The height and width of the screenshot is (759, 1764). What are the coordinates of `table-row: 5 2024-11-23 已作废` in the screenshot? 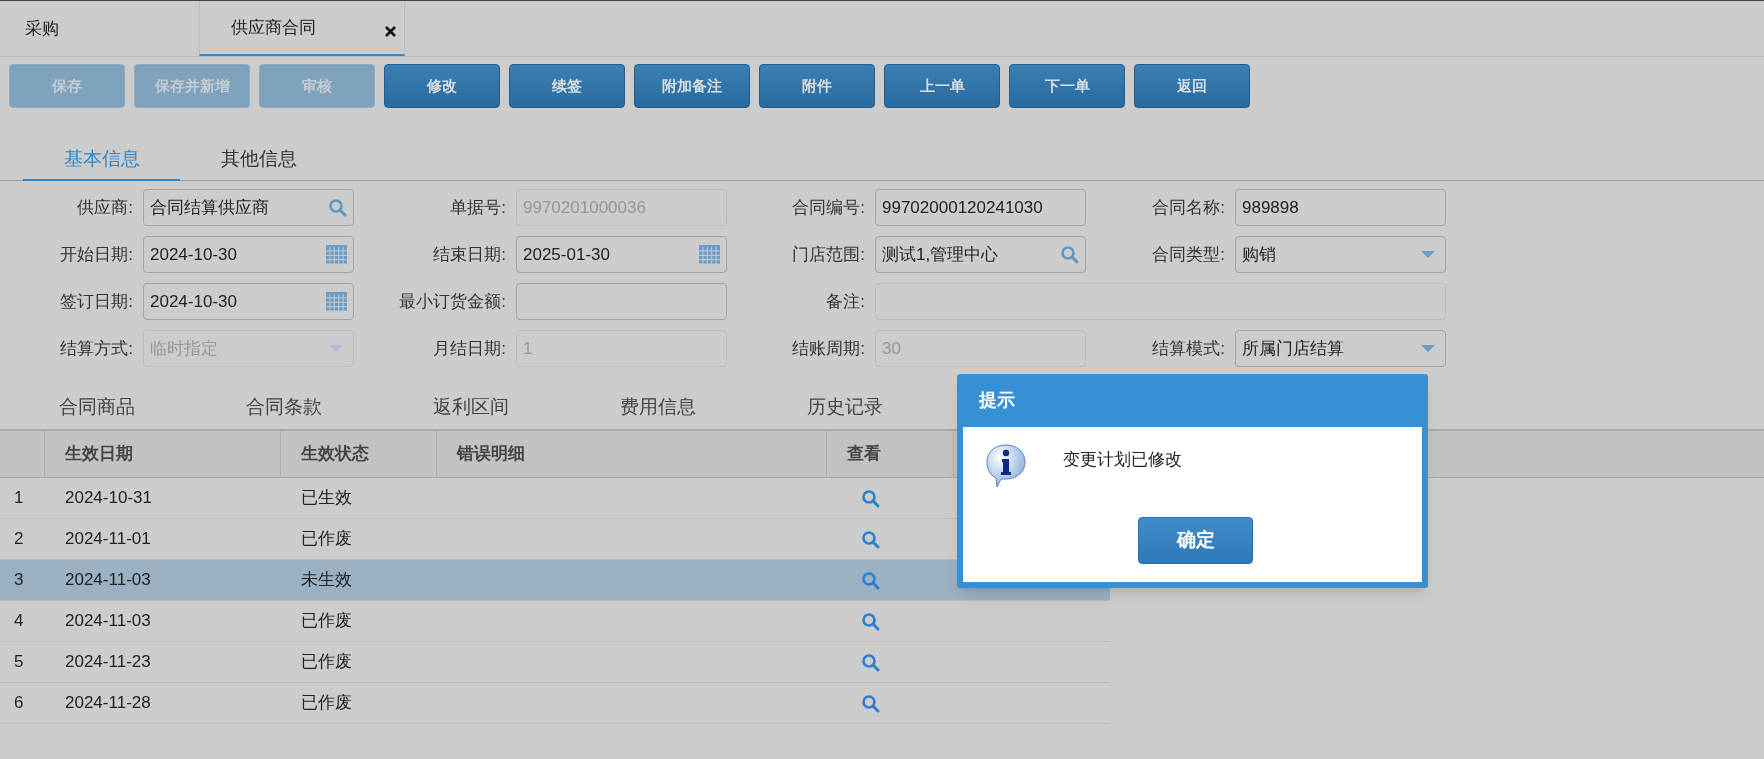 It's located at (555, 662).